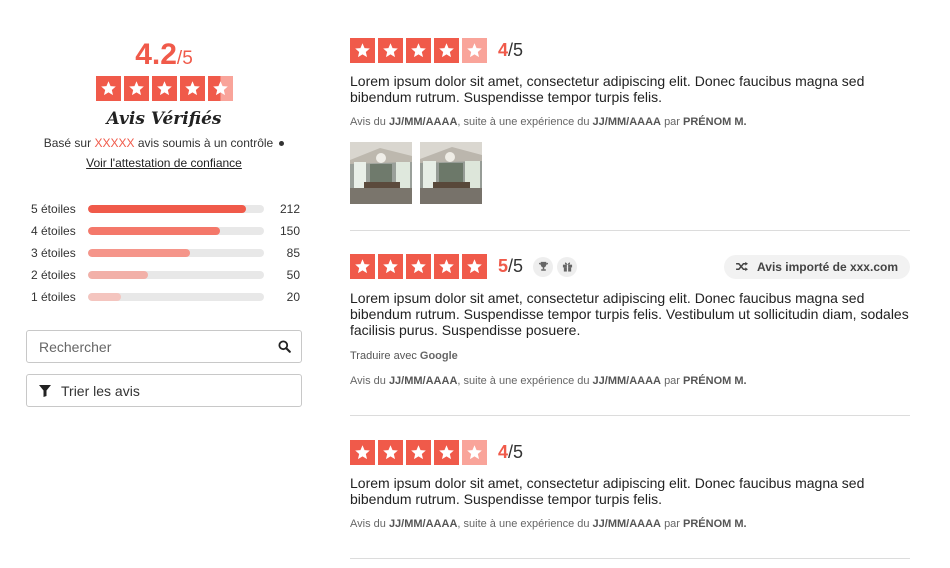  I want to click on score-out-of: /5, so click(184, 58).